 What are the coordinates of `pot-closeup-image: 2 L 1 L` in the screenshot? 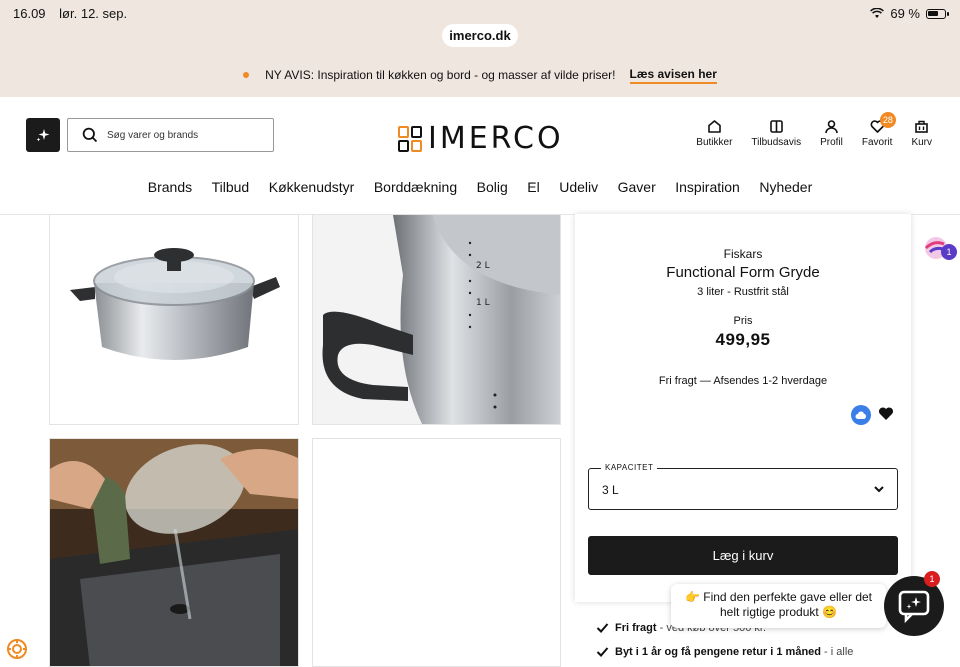 It's located at (436, 319).